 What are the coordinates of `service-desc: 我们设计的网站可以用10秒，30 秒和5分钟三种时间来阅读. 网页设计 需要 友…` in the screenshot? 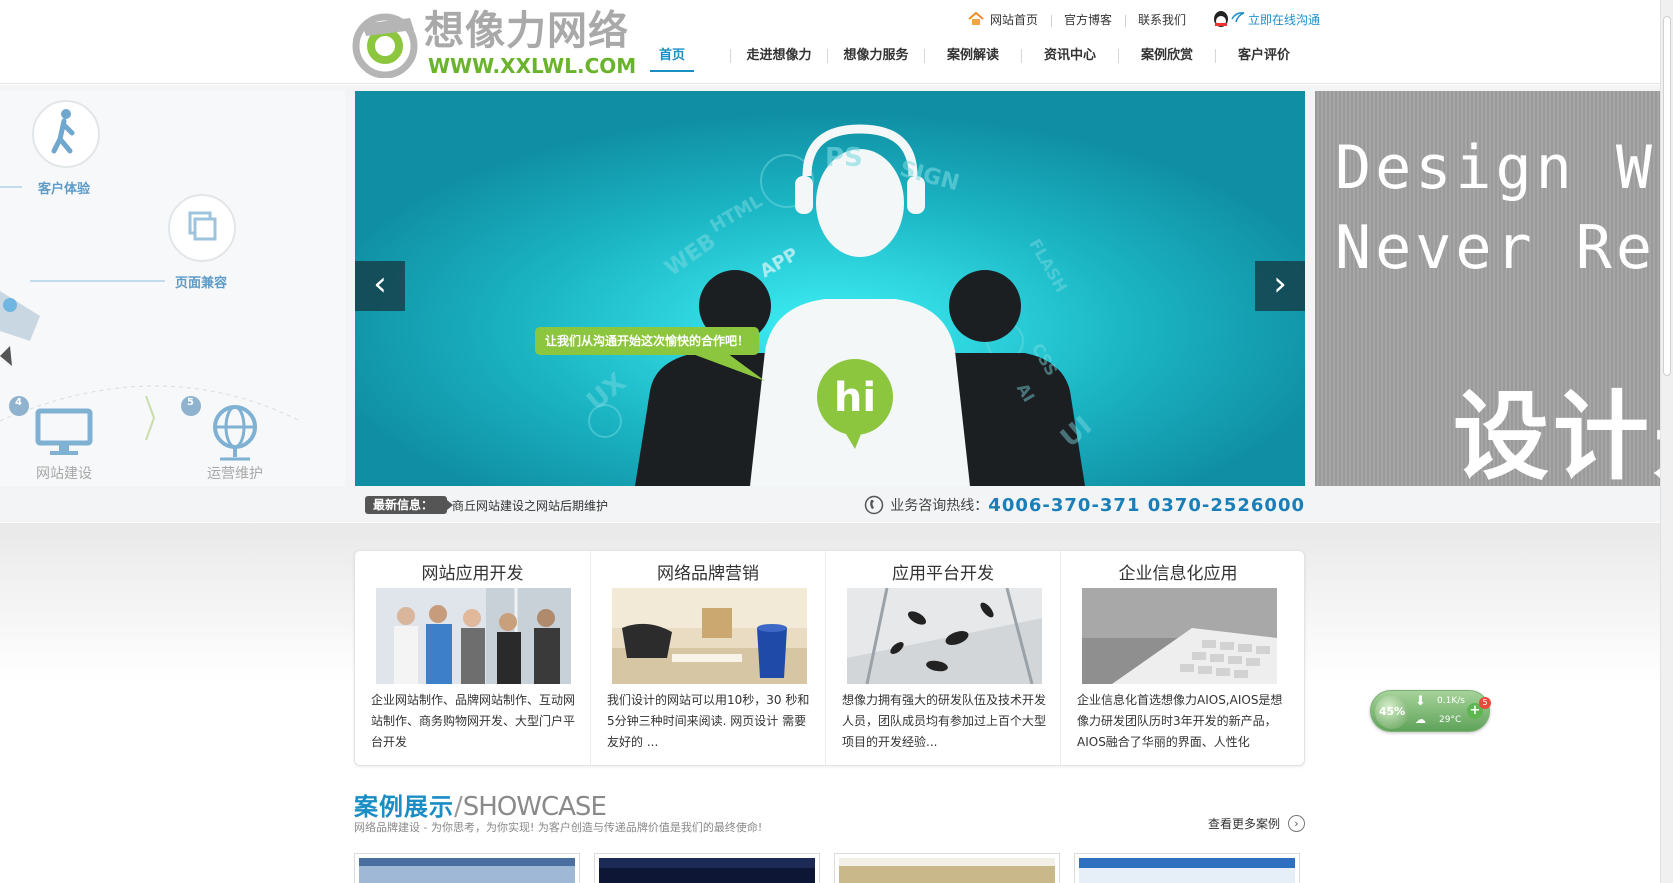 It's located at (708, 721).